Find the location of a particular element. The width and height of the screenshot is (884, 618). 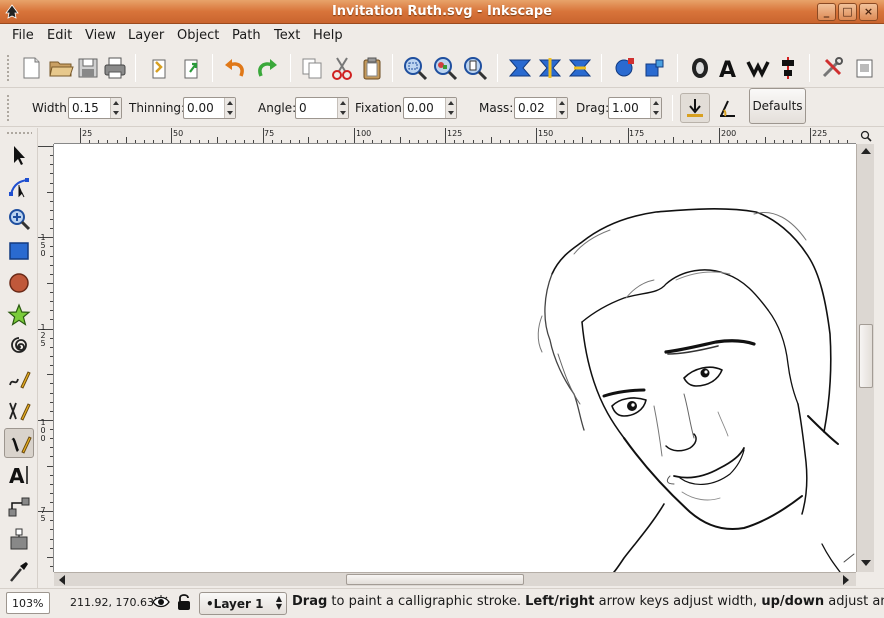

selector-tool is located at coordinates (19, 155).